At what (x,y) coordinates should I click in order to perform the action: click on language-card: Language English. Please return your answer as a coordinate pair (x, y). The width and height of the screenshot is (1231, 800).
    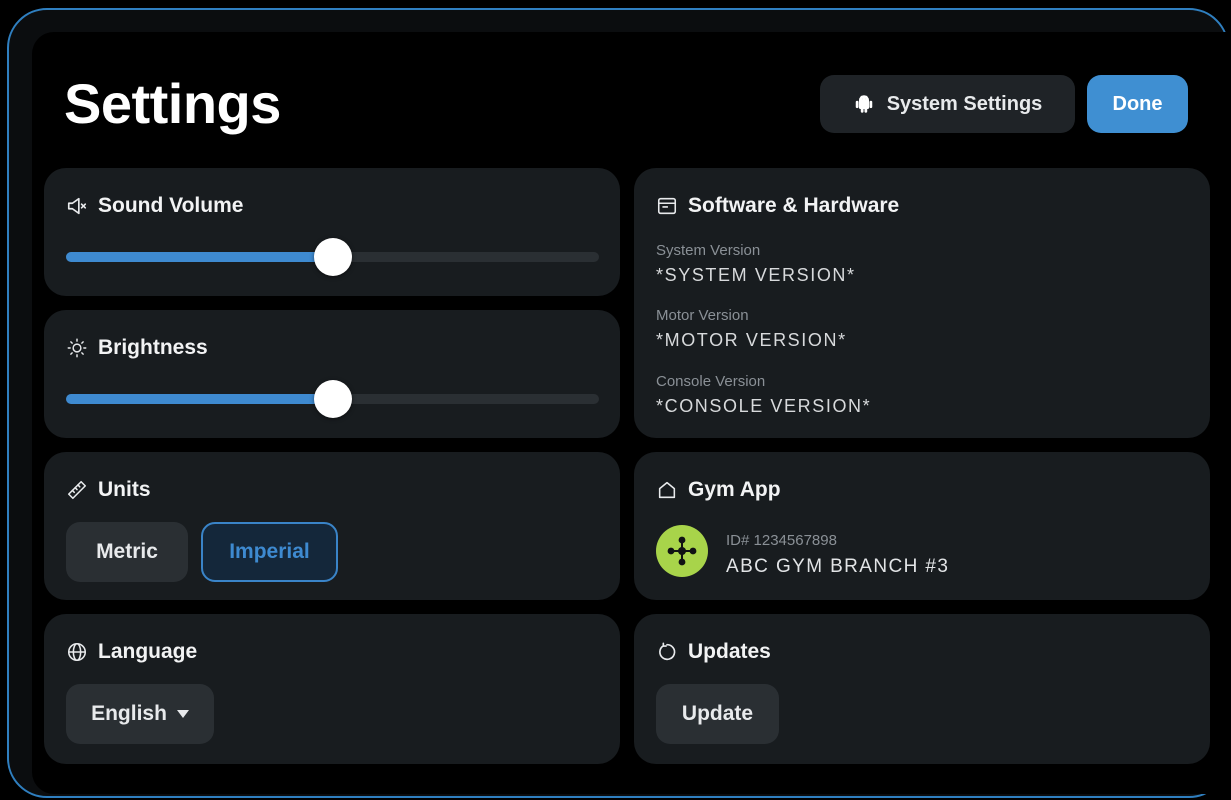
    Looking at the image, I should click on (332, 689).